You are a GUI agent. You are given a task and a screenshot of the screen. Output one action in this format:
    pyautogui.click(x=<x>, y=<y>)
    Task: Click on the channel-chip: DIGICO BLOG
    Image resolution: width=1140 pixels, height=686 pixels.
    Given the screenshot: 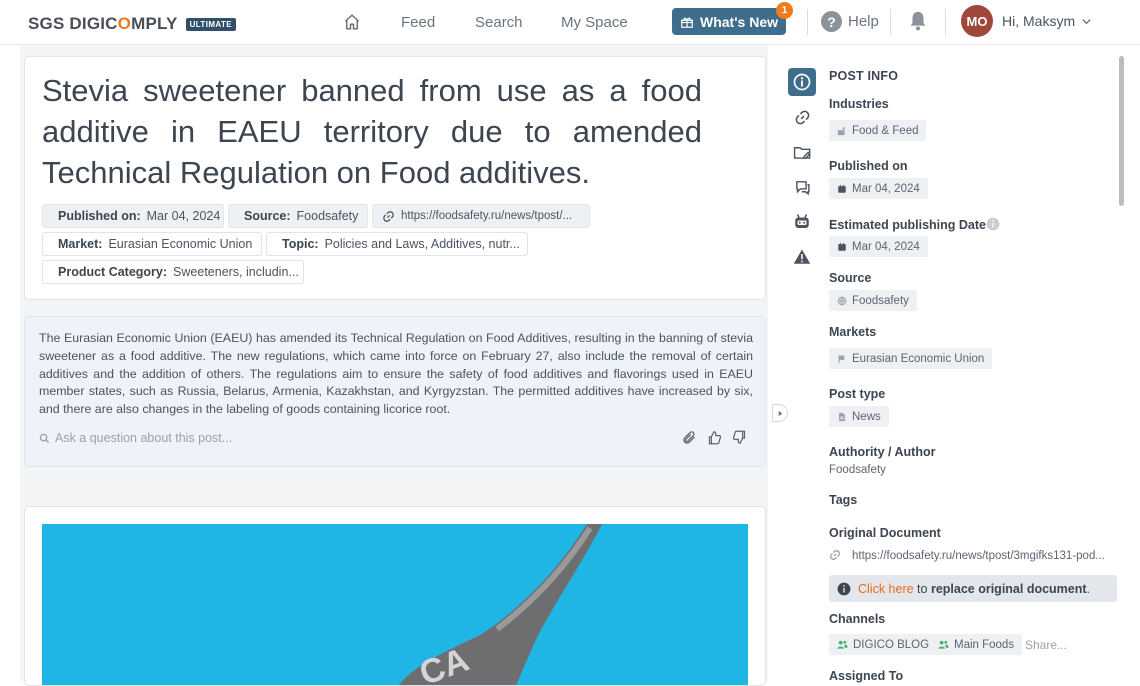 What is the action you would take?
    pyautogui.click(x=883, y=644)
    